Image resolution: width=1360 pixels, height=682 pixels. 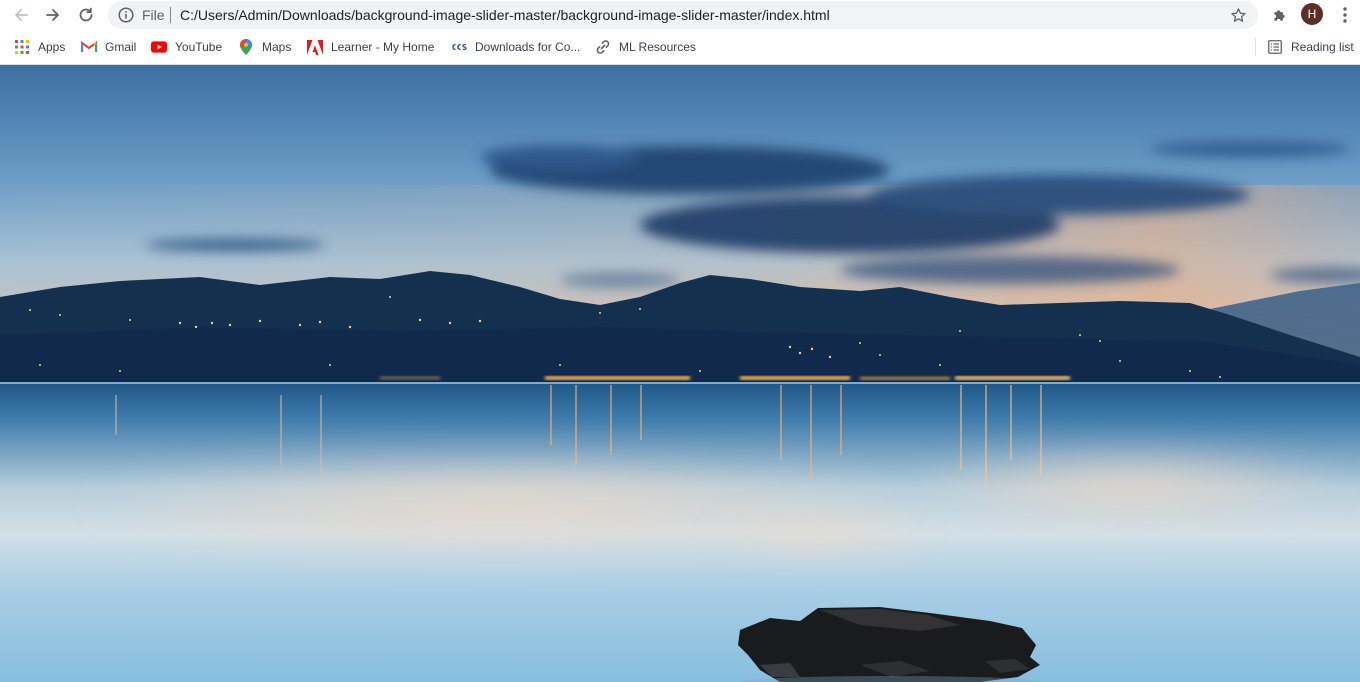 I want to click on reading-list-icon, so click(x=1275, y=47).